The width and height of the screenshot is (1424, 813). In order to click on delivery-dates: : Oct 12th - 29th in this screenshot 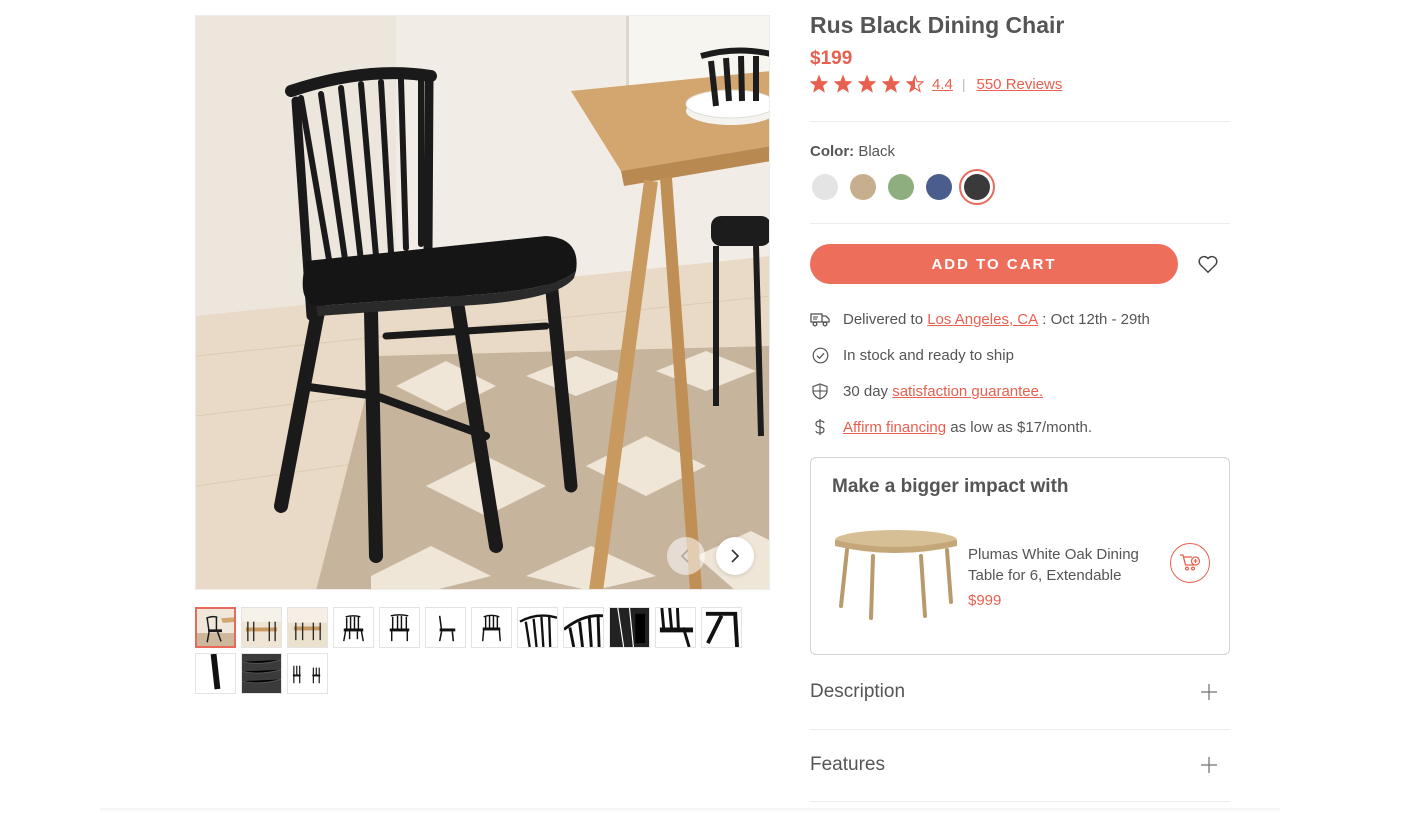, I will do `click(1096, 319)`.